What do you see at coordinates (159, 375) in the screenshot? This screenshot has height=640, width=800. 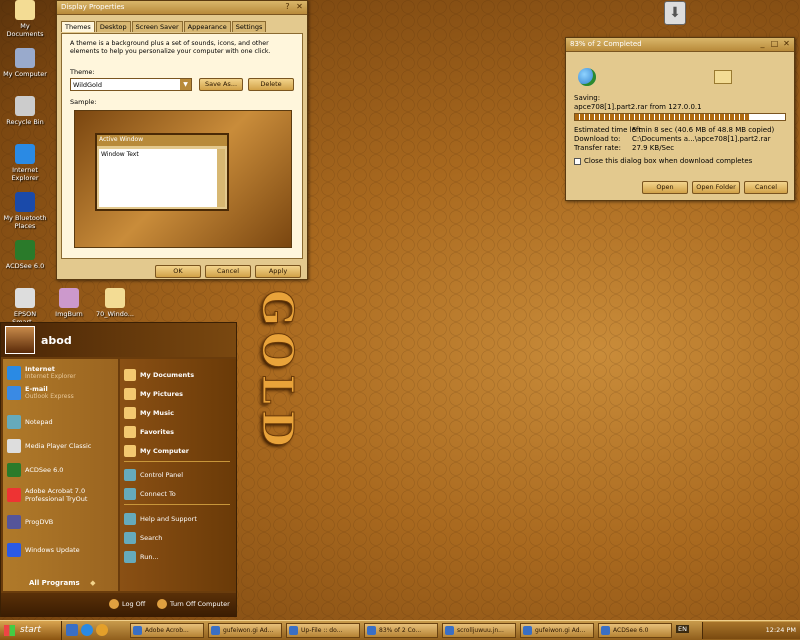 I see `start-right-item-my-documents: My Documents` at bounding box center [159, 375].